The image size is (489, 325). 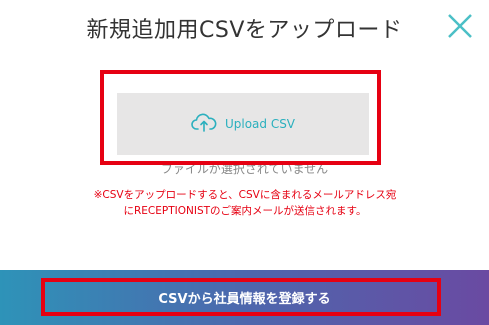 What do you see at coordinates (244, 30) in the screenshot?
I see `modal-title: 新規追加用CSVをアップロード` at bounding box center [244, 30].